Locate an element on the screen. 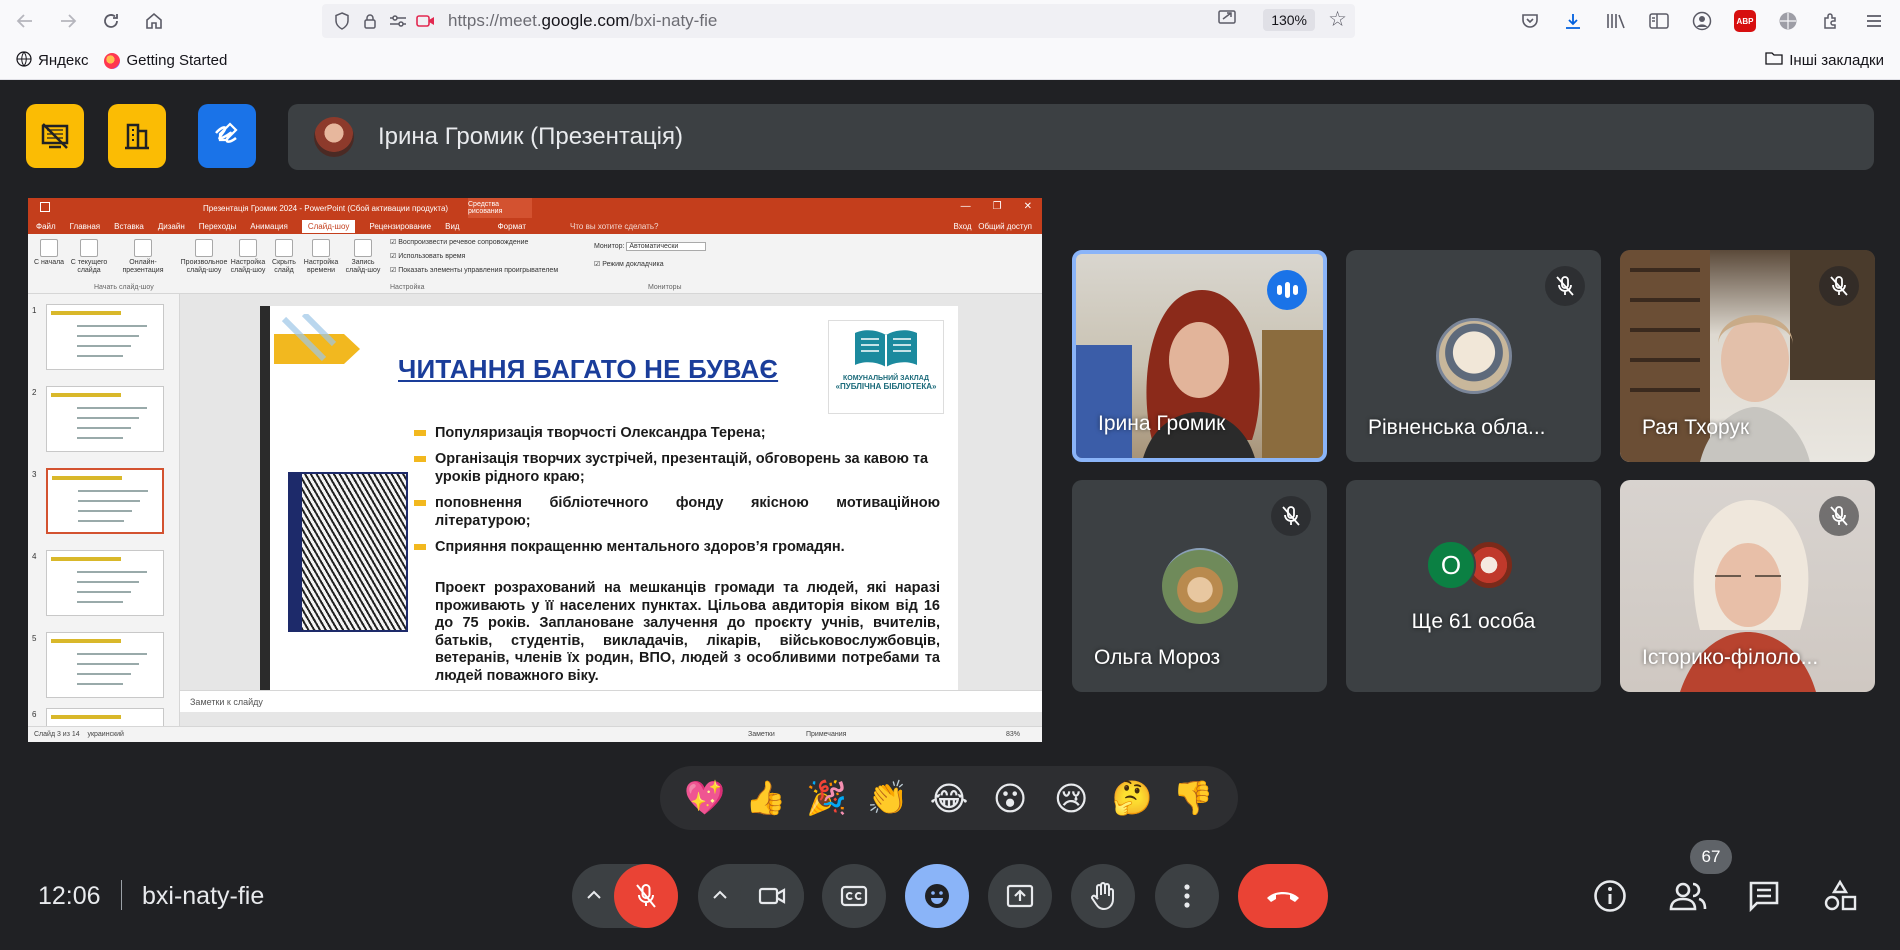 The width and height of the screenshot is (1900, 950). ppt-tab: Файл is located at coordinates (46, 226).